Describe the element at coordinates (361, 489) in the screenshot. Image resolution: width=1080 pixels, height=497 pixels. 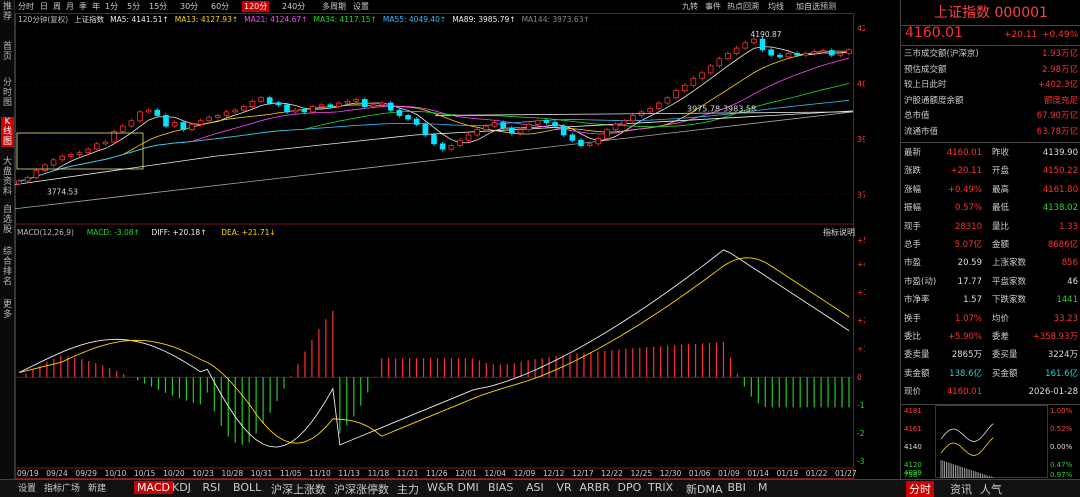
I see `indicator-tab-8: 沪深涨停数` at that location.